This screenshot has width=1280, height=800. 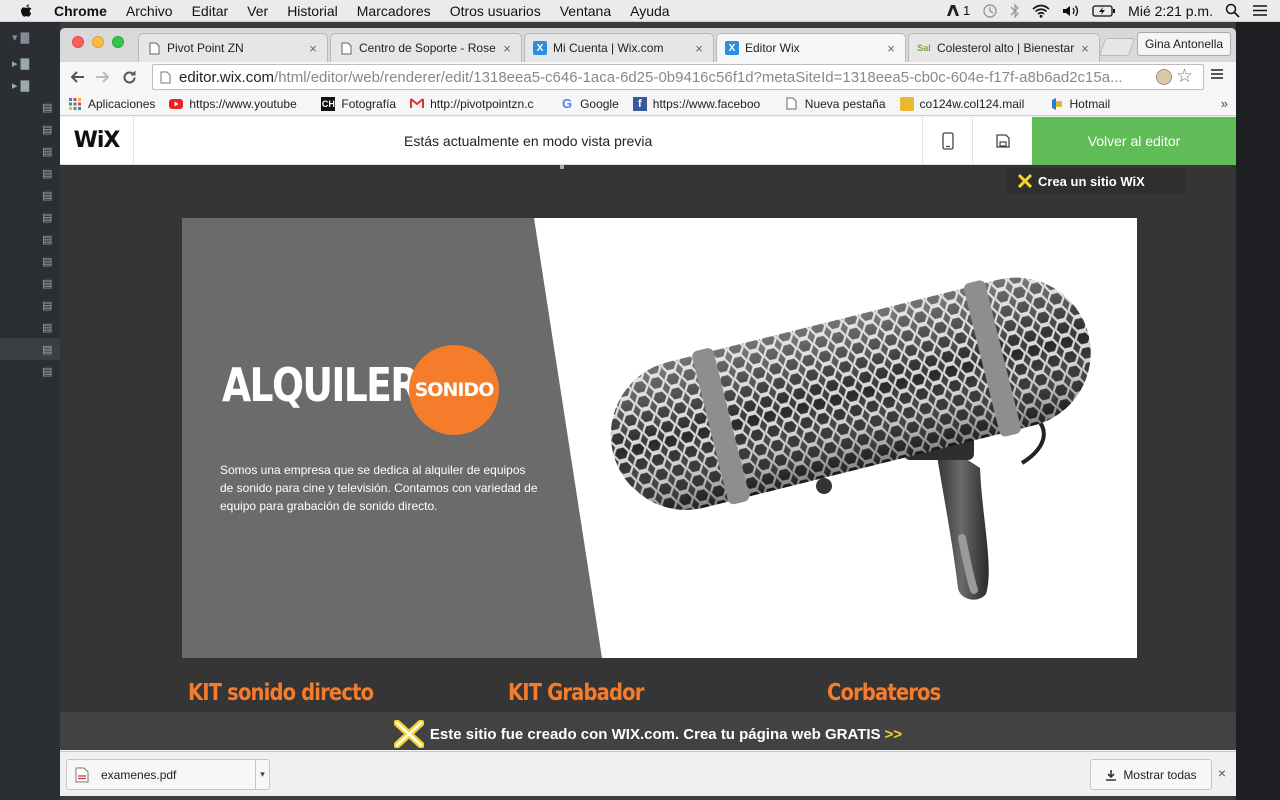 What do you see at coordinates (1080, 104) in the screenshot?
I see `bookmark-hotmail: Hotmail` at bounding box center [1080, 104].